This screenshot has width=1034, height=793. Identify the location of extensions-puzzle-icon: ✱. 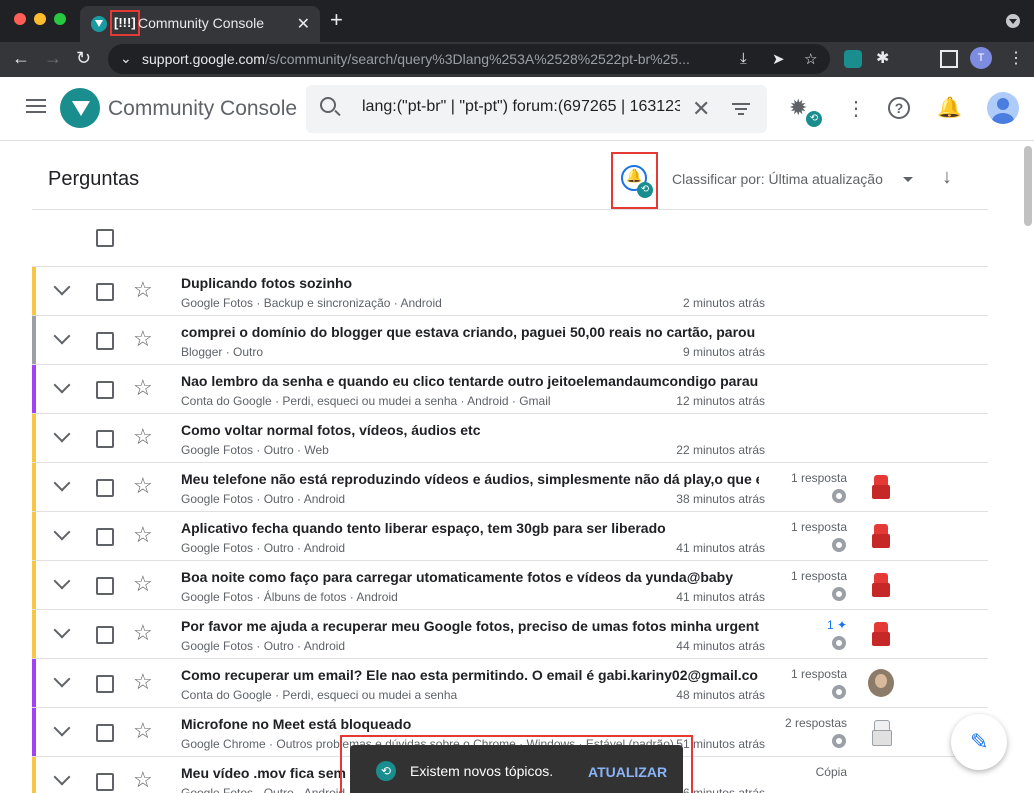
(885, 59).